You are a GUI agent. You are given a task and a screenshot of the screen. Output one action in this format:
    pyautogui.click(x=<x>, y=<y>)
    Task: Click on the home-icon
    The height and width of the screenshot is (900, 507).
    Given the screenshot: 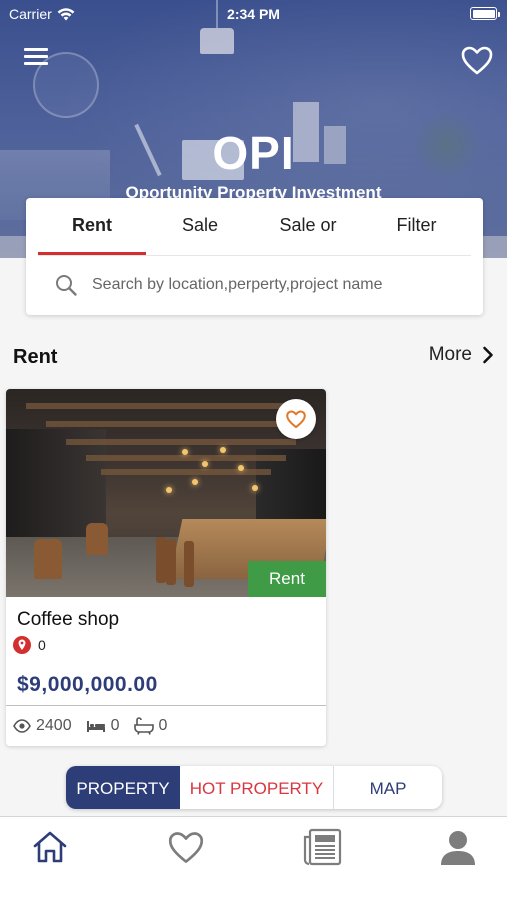 What is the action you would take?
    pyautogui.click(x=50, y=847)
    